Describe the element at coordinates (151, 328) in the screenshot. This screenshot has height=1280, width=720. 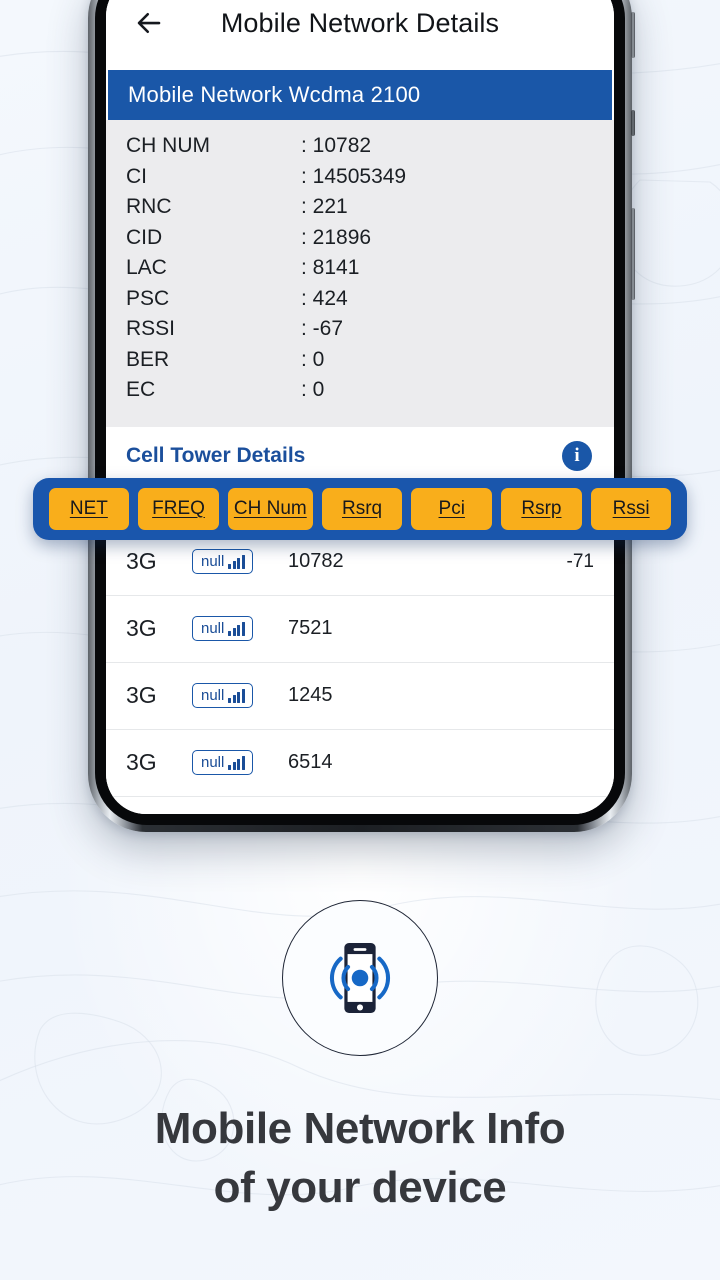
I see `detail-key: RSSI` at that location.